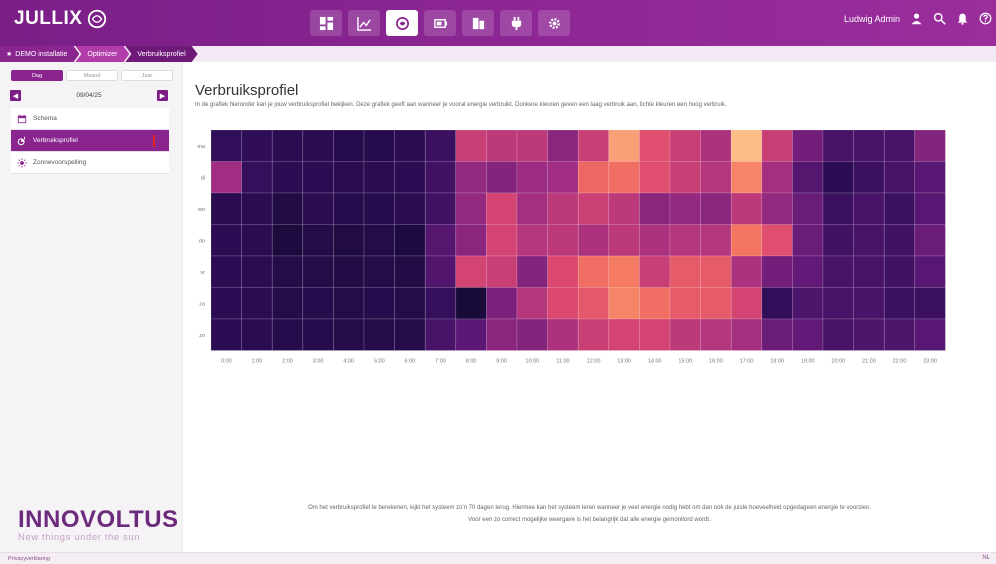 The width and height of the screenshot is (996, 564). What do you see at coordinates (162, 95) in the screenshot?
I see `next-date-button: ▶` at bounding box center [162, 95].